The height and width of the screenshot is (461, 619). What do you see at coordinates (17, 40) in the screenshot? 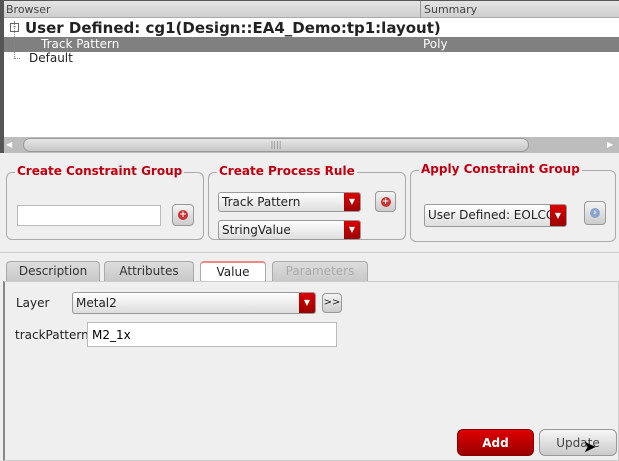
I see `tree-line` at bounding box center [17, 40].